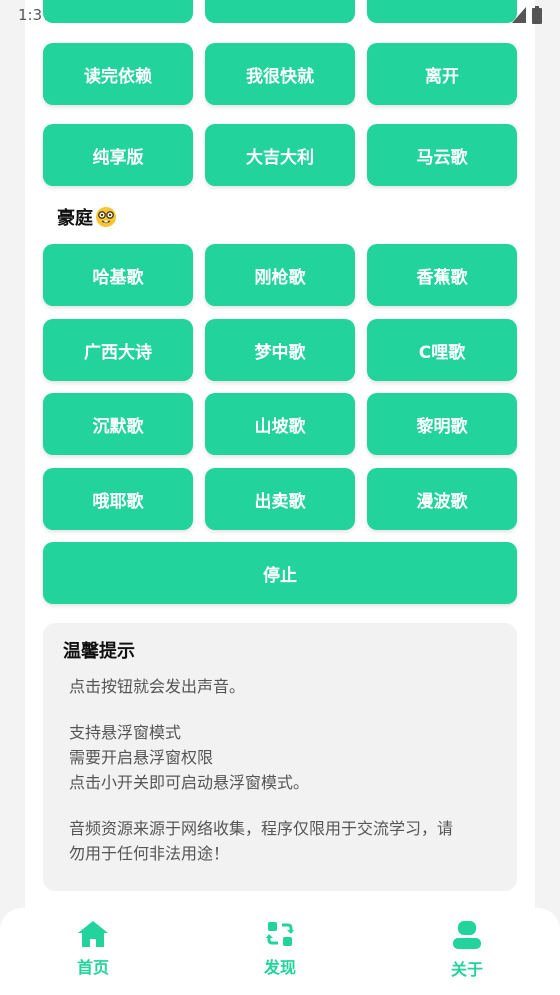 This screenshot has height=995, width=560. I want to click on nav-discover-label: 发现, so click(279, 967).